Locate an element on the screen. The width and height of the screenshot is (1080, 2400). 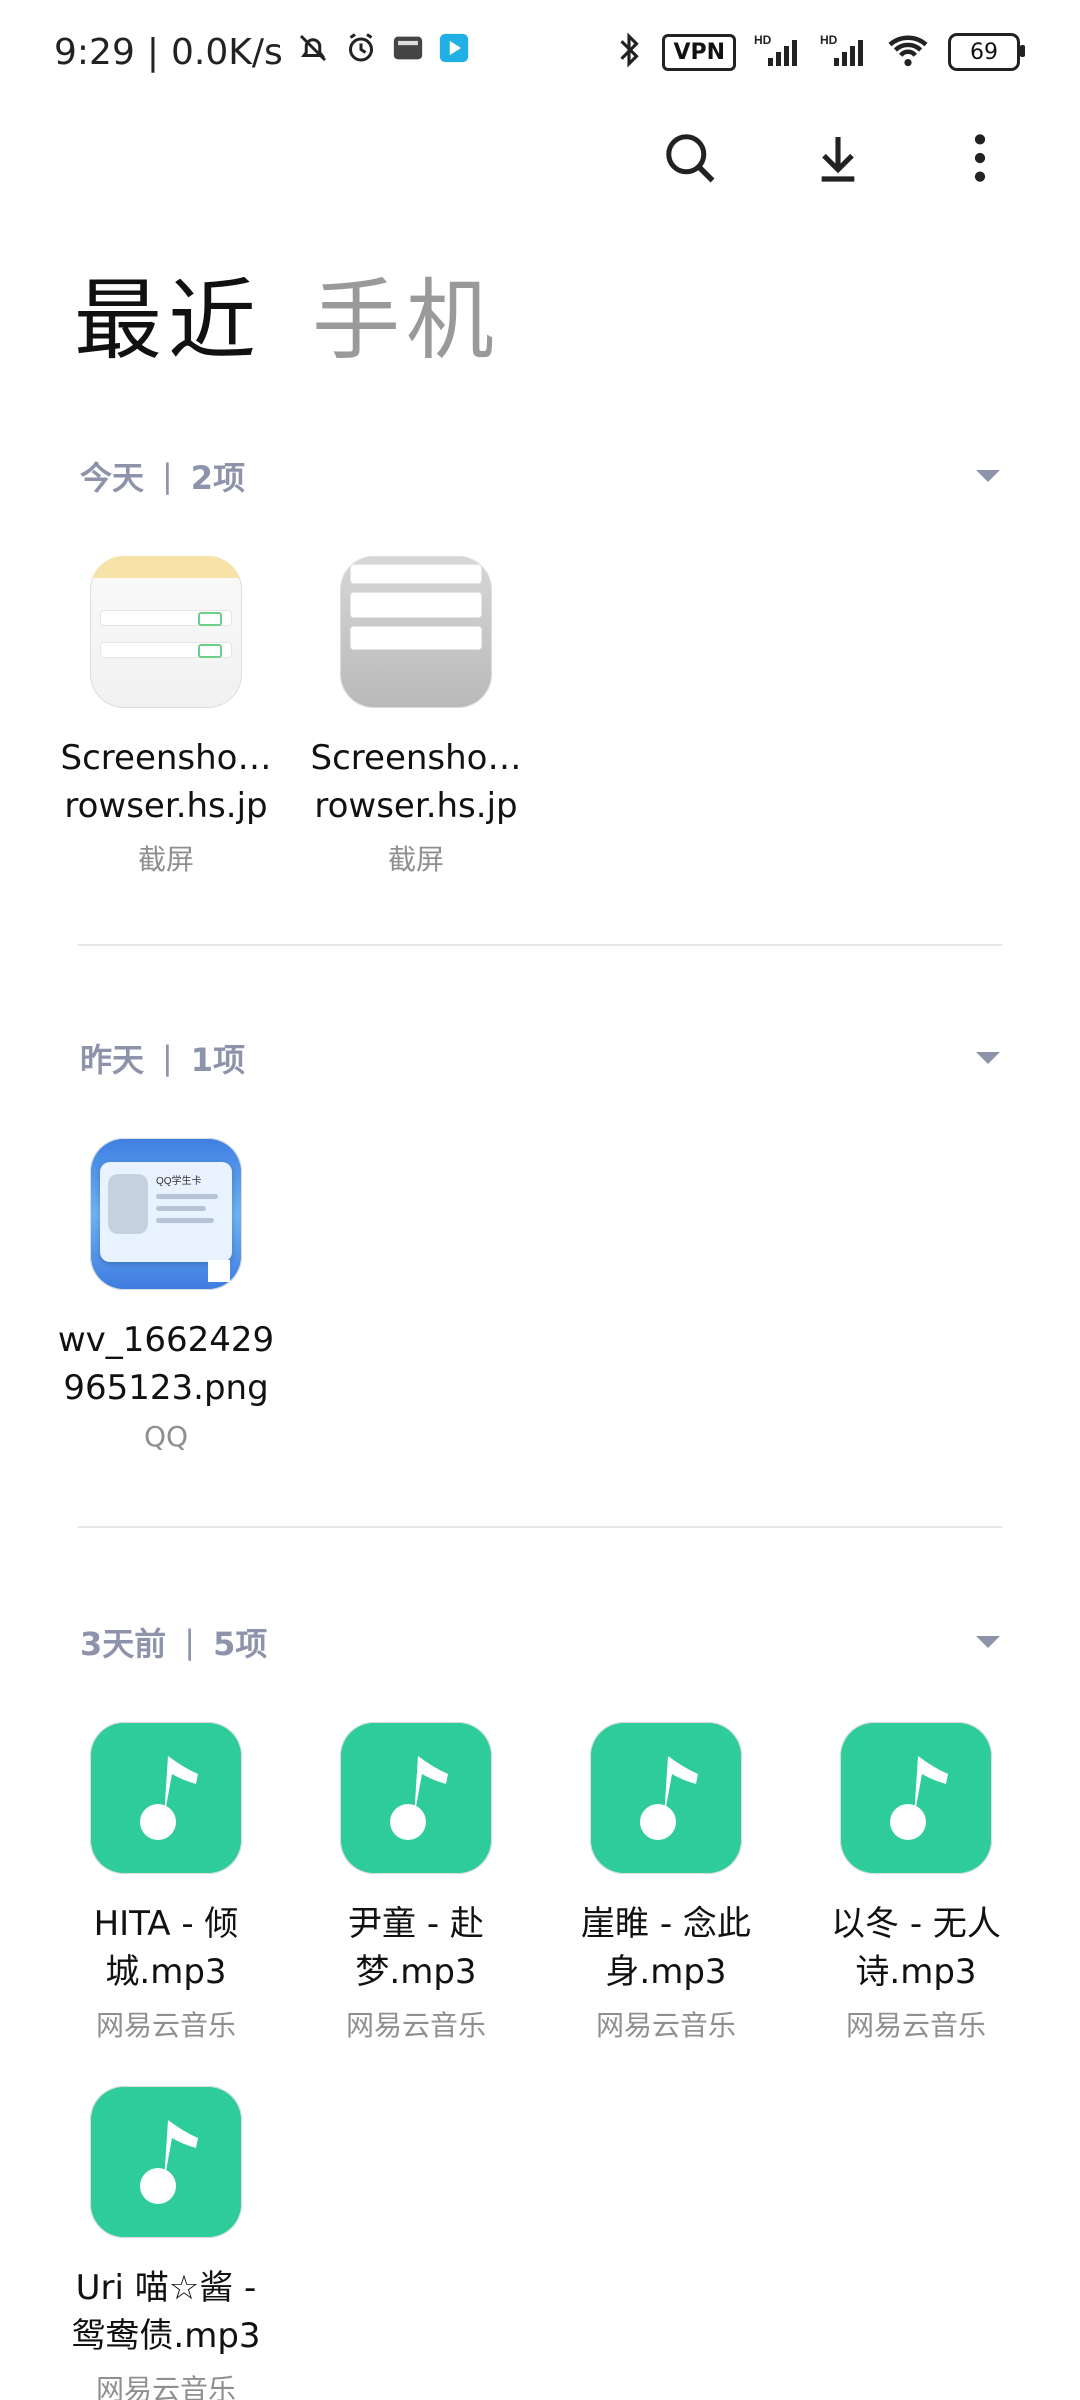
tab-bar: 最近 手机 is located at coordinates (287, 313).